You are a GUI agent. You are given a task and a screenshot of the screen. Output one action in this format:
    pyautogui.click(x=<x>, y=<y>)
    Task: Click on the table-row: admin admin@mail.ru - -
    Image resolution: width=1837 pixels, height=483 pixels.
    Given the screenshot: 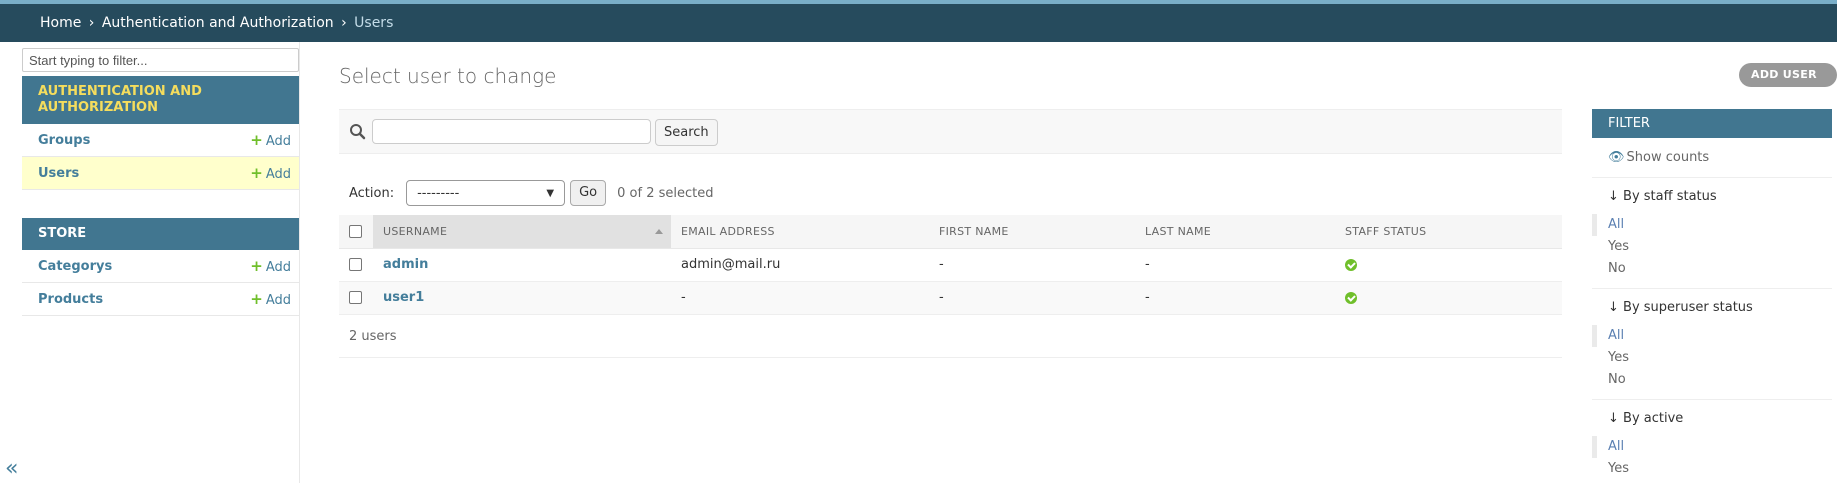 What is the action you would take?
    pyautogui.click(x=950, y=265)
    